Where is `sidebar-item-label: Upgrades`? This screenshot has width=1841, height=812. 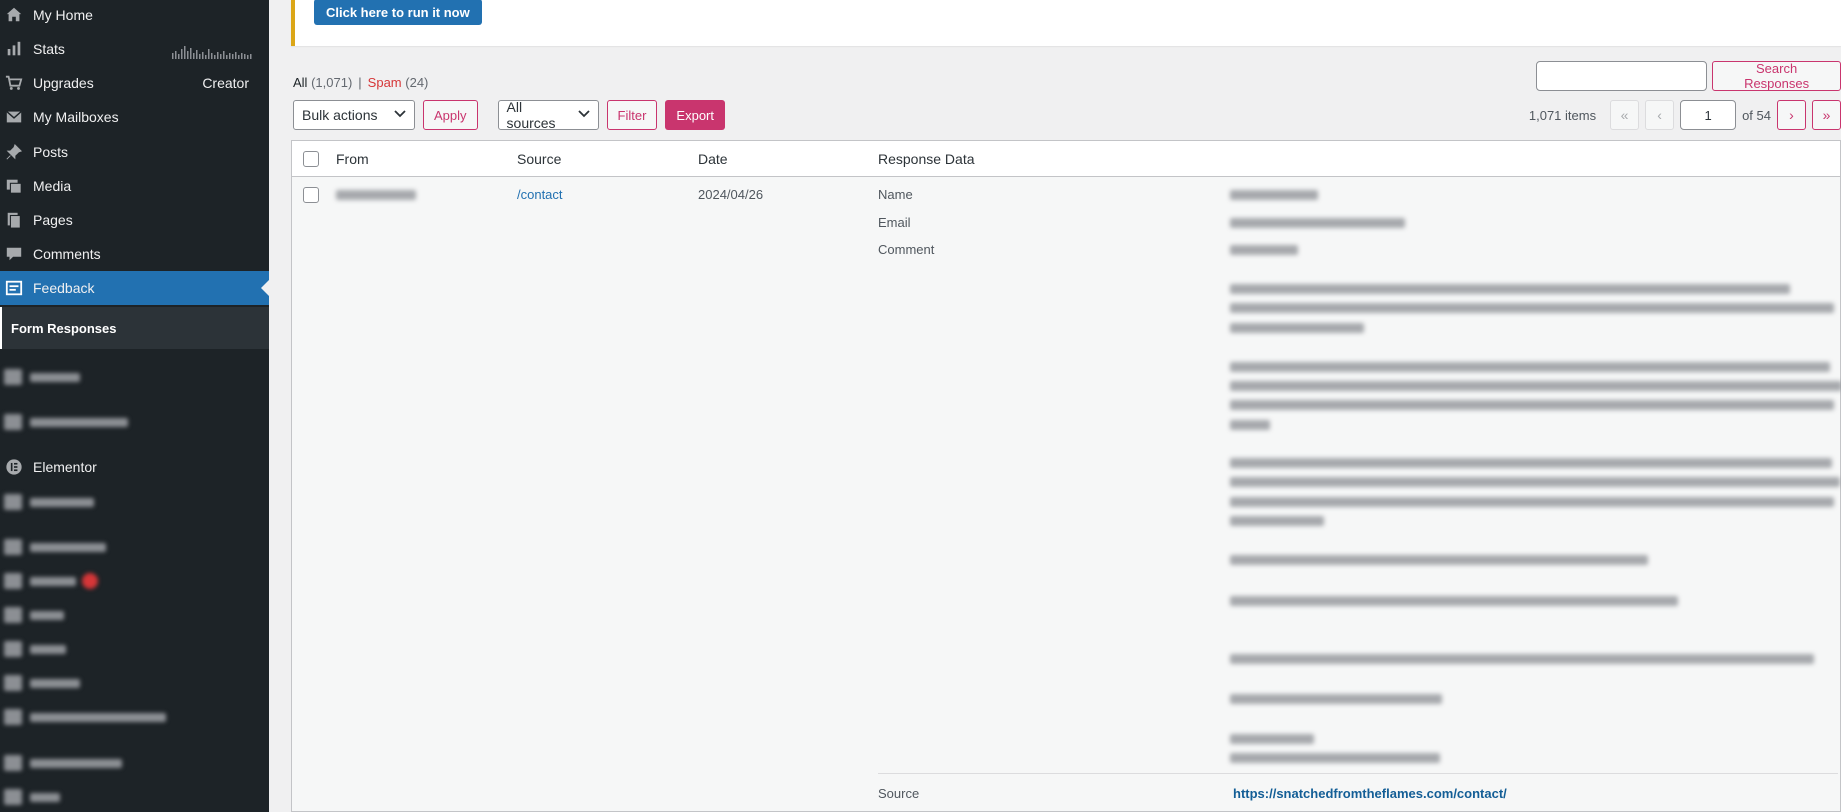
sidebar-item-label: Upgrades is located at coordinates (63, 83).